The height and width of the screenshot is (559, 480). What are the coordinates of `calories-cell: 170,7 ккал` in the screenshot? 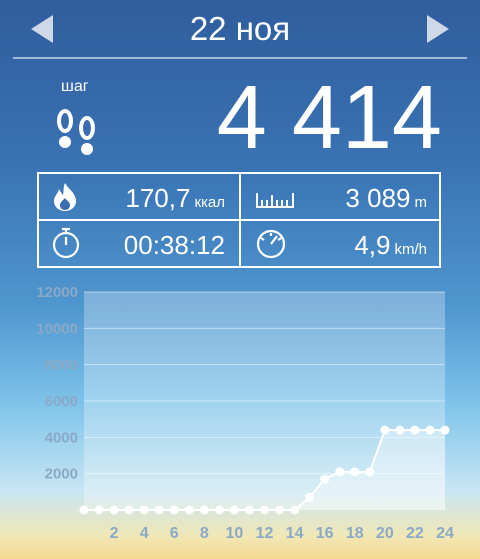 It's located at (139, 197).